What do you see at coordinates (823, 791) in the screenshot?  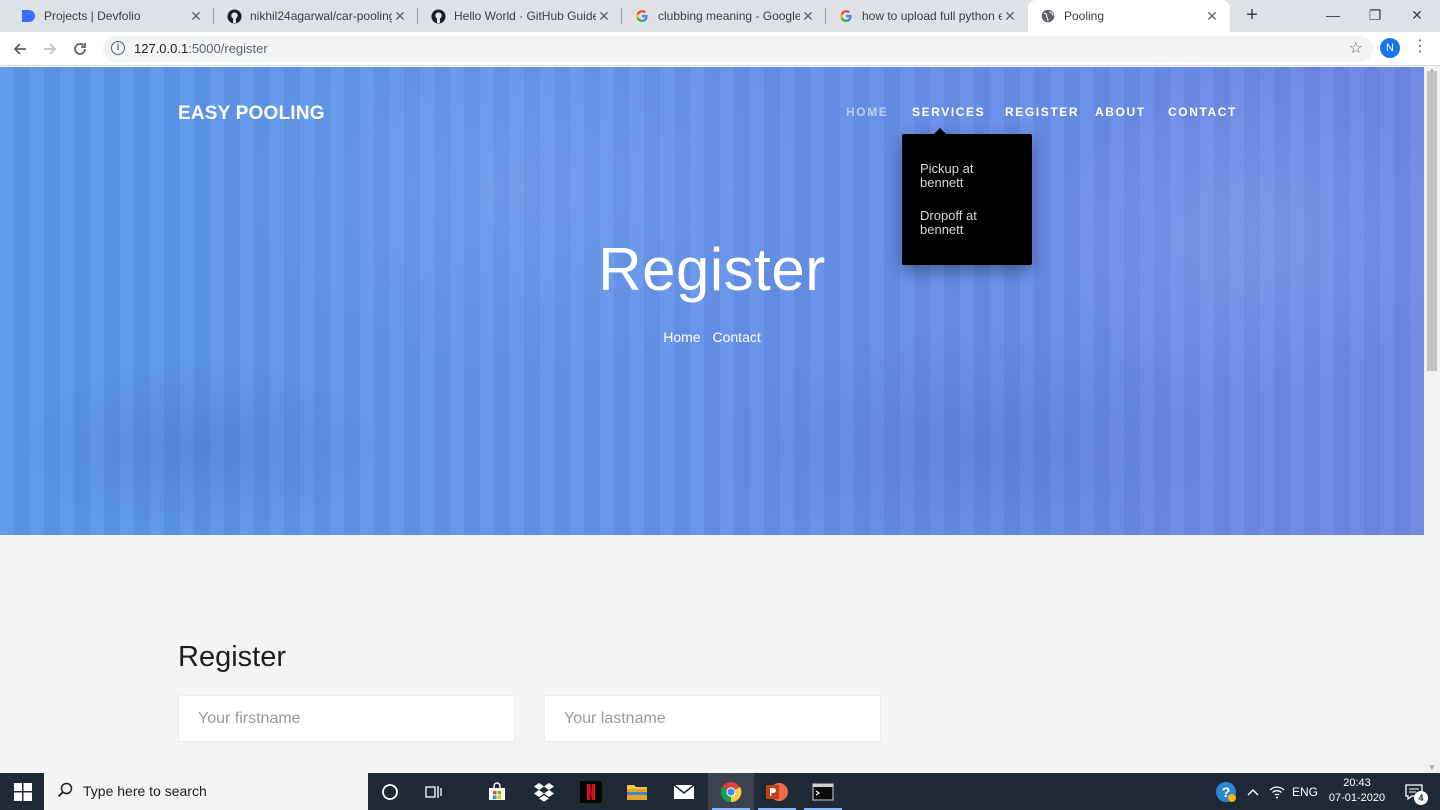 I see `terminal-icon` at bounding box center [823, 791].